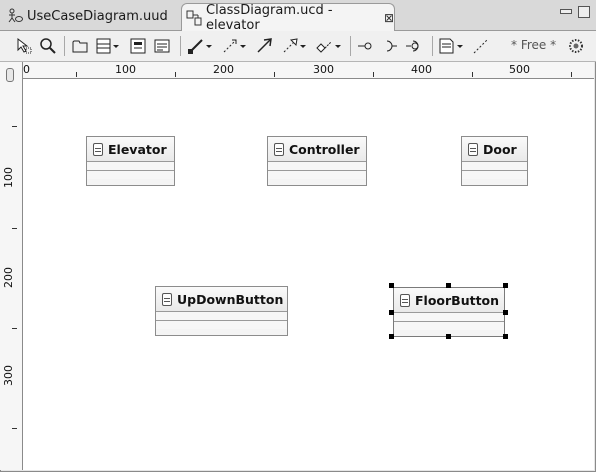  What do you see at coordinates (452, 46) in the screenshot?
I see `note-icon` at bounding box center [452, 46].